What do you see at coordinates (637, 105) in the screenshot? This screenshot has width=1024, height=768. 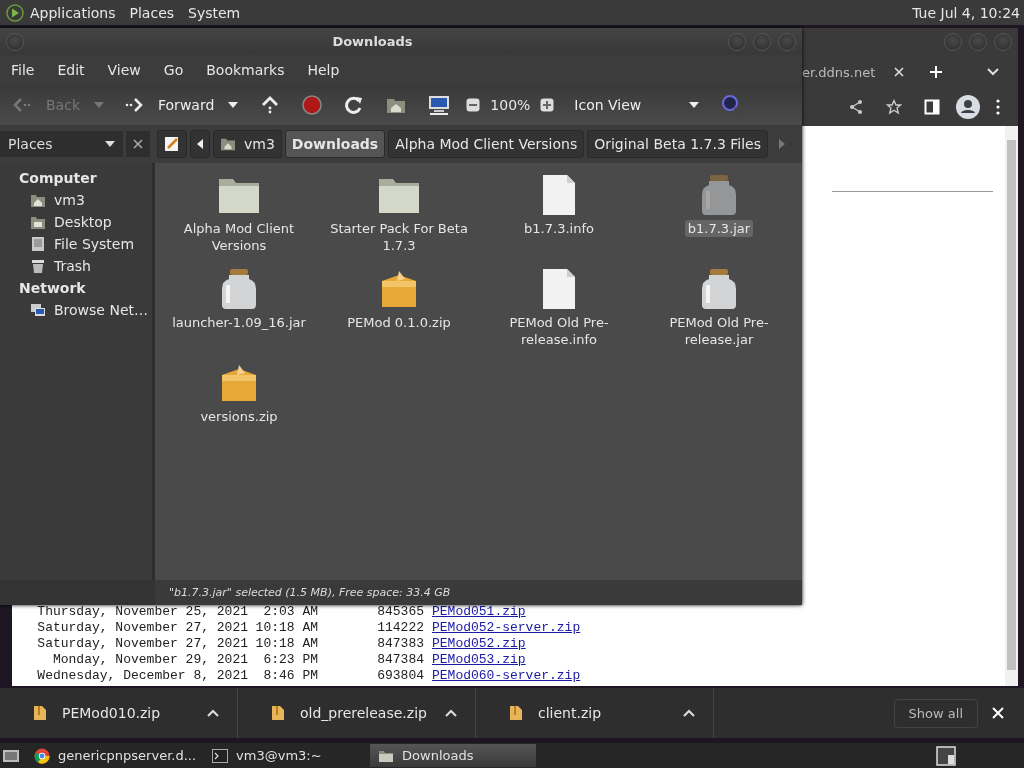 I see `view-dropdown: Icon View` at bounding box center [637, 105].